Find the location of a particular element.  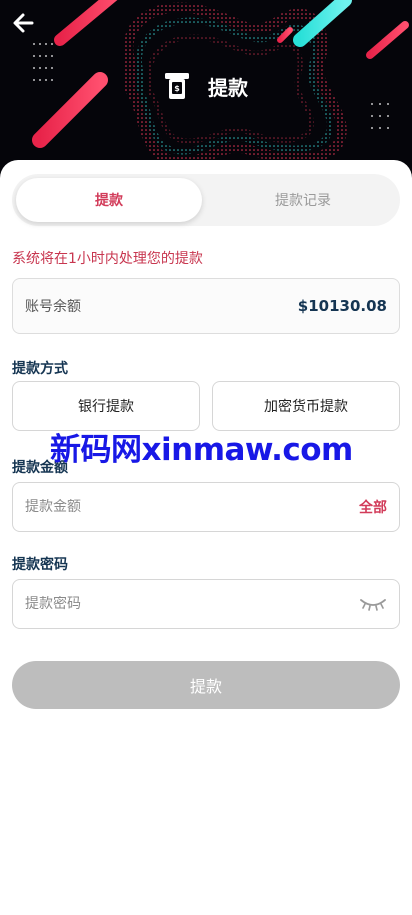

atm-withdraw-icon: $ is located at coordinates (177, 86).